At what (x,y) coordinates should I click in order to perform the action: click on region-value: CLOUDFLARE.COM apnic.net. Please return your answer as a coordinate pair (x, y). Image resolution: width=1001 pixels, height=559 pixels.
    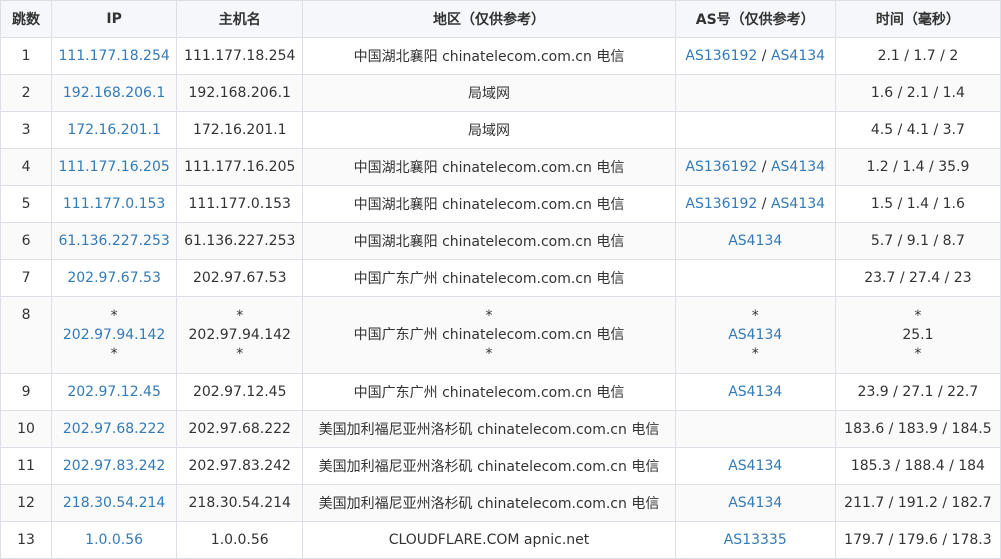
    Looking at the image, I should click on (489, 540).